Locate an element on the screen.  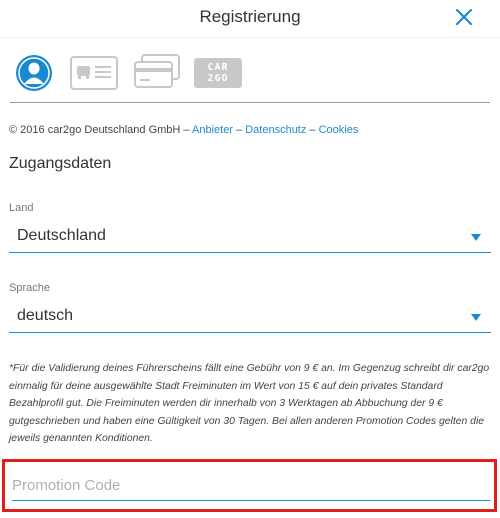
sprache-label: Sprache is located at coordinates (29, 288).